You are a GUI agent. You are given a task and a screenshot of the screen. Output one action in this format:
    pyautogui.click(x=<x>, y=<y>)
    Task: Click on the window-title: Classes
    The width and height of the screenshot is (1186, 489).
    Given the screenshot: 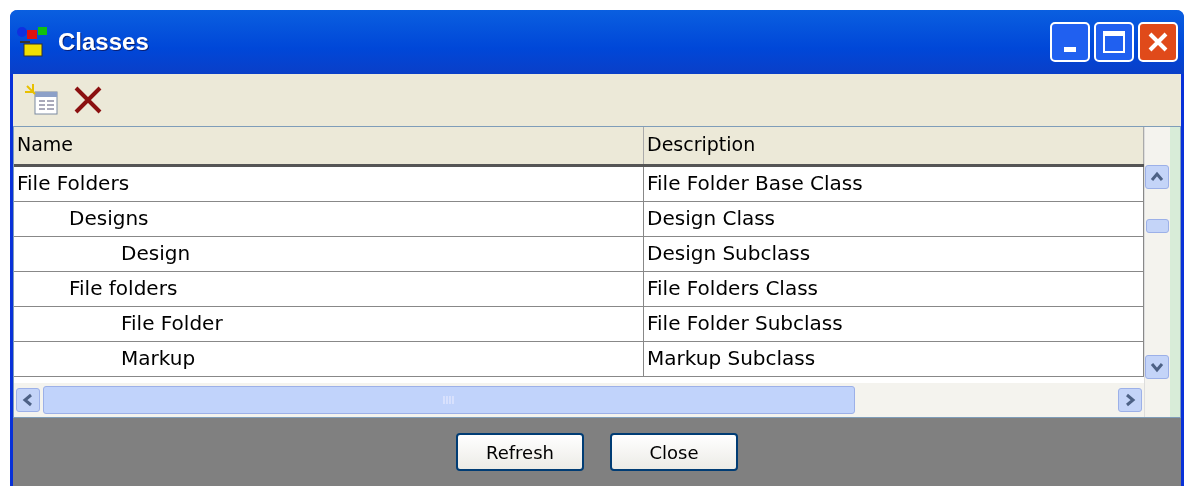 What is the action you would take?
    pyautogui.click(x=104, y=42)
    